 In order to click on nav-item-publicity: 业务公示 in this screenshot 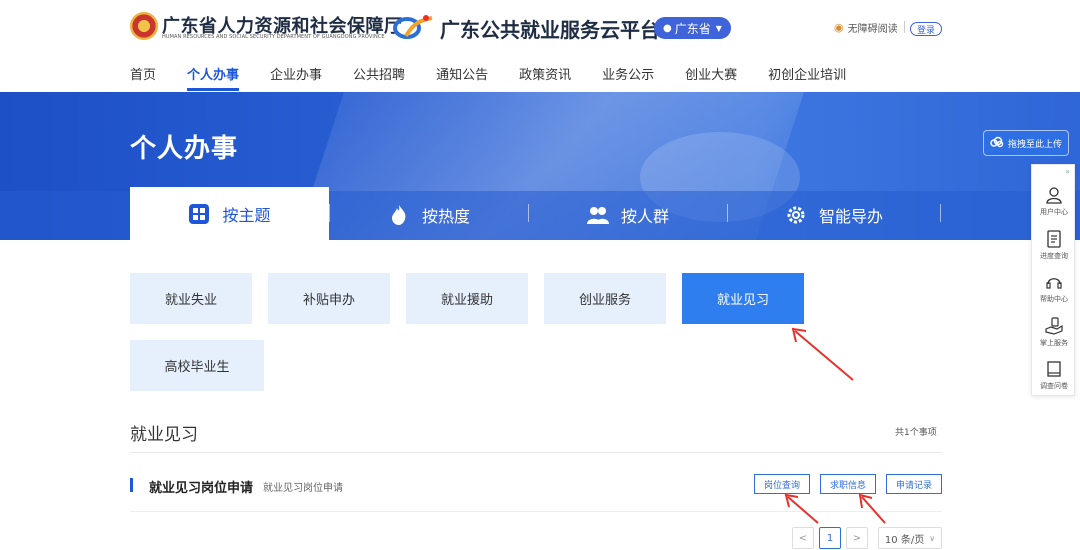, I will do `click(628, 77)`.